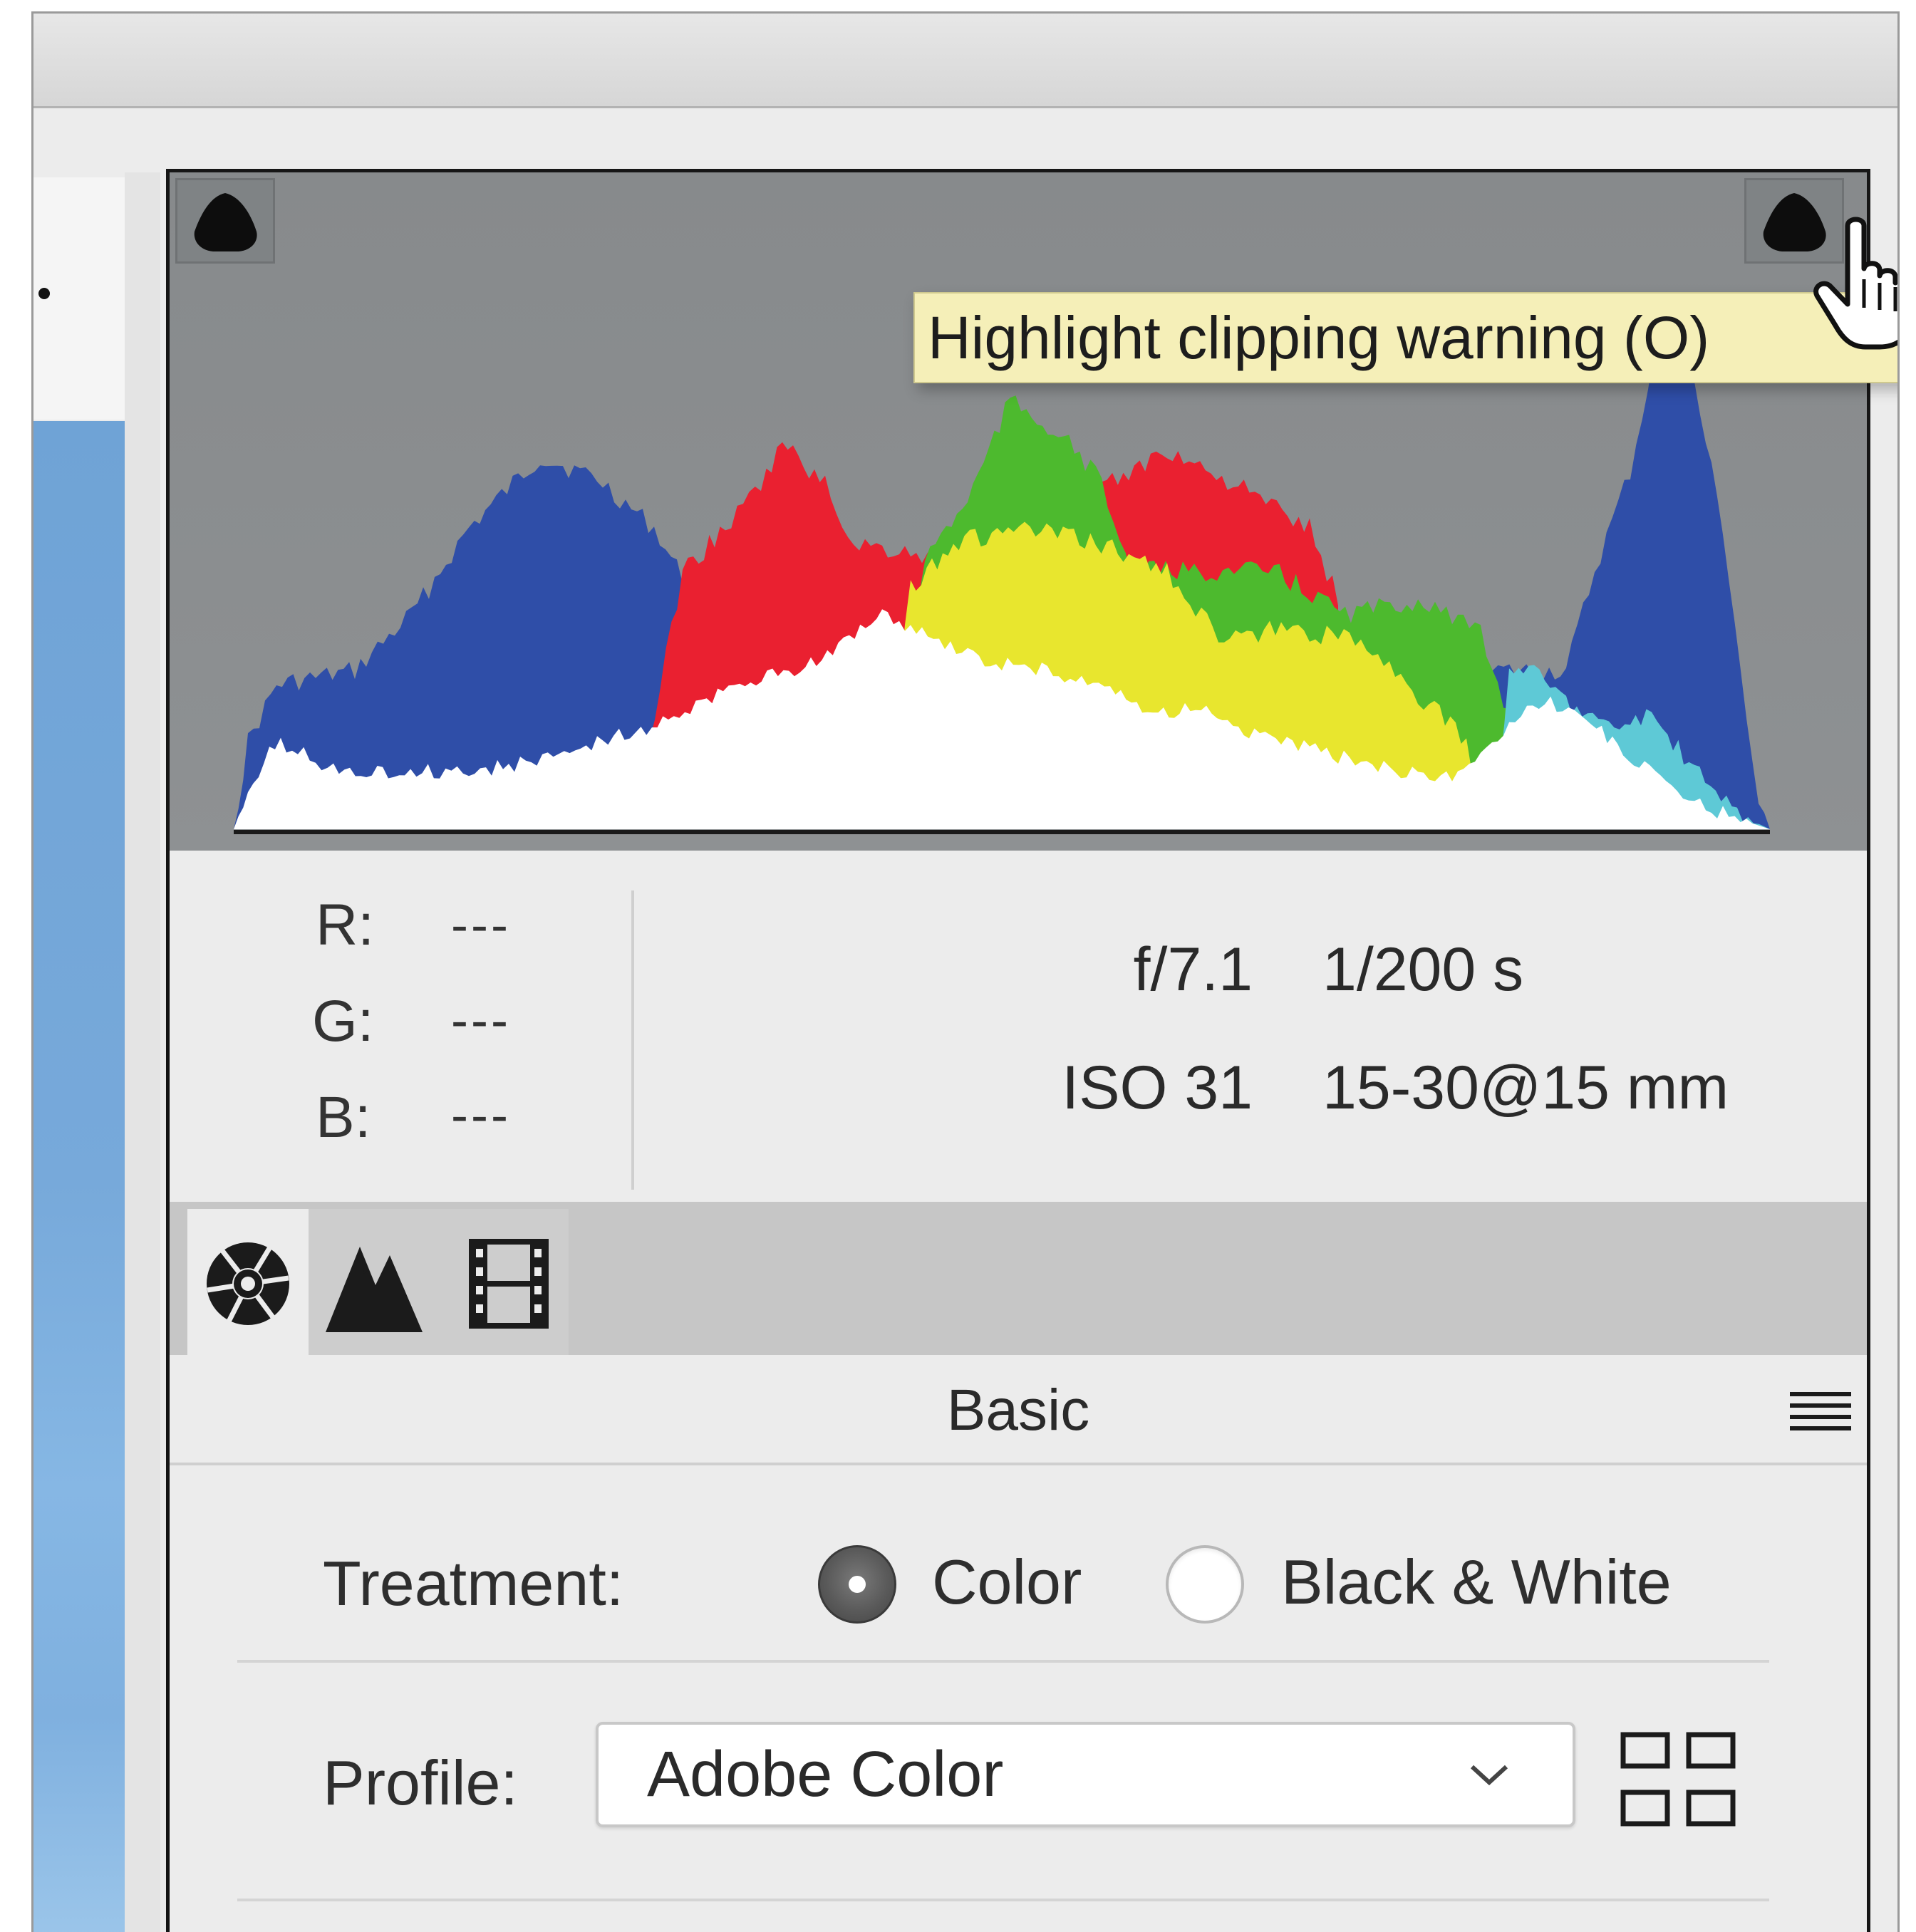  I want to click on tab-film, so click(504, 1282).